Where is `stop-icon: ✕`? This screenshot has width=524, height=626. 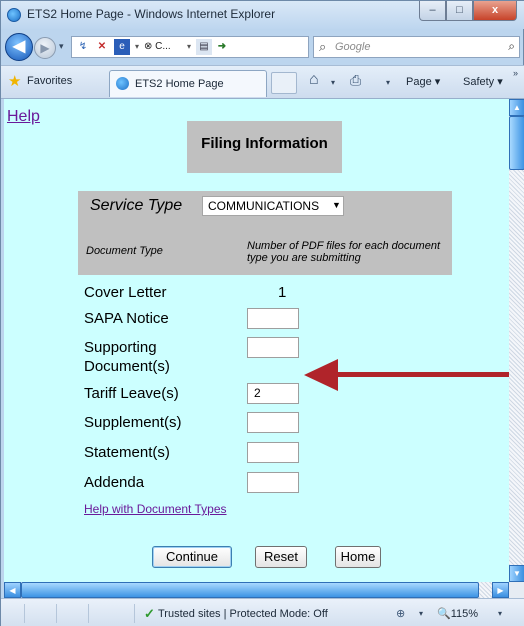 stop-icon: ✕ is located at coordinates (102, 47).